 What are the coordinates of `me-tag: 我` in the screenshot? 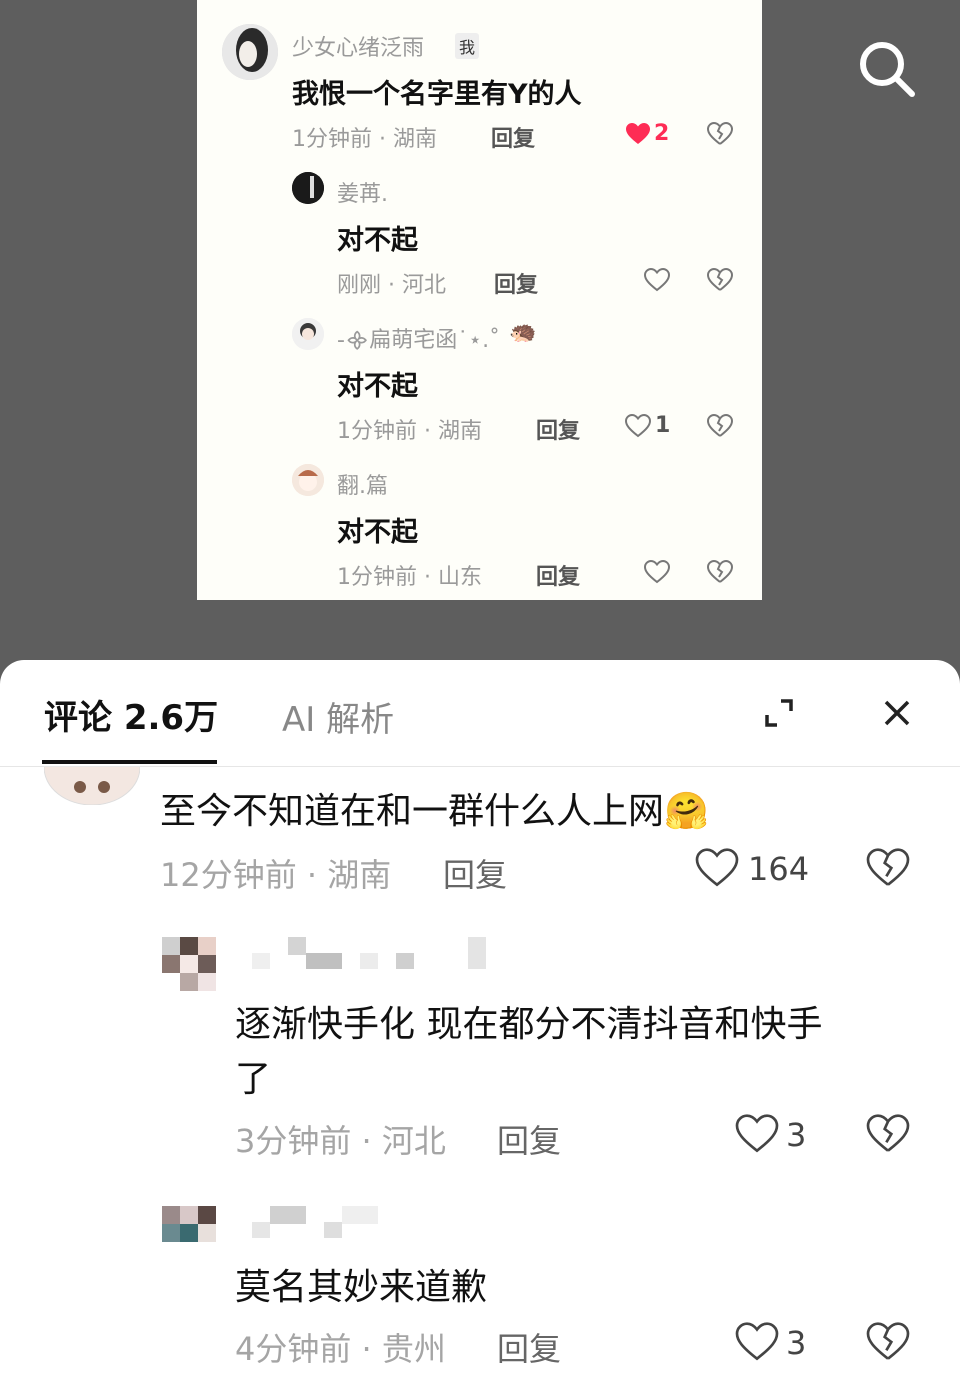 It's located at (467, 46).